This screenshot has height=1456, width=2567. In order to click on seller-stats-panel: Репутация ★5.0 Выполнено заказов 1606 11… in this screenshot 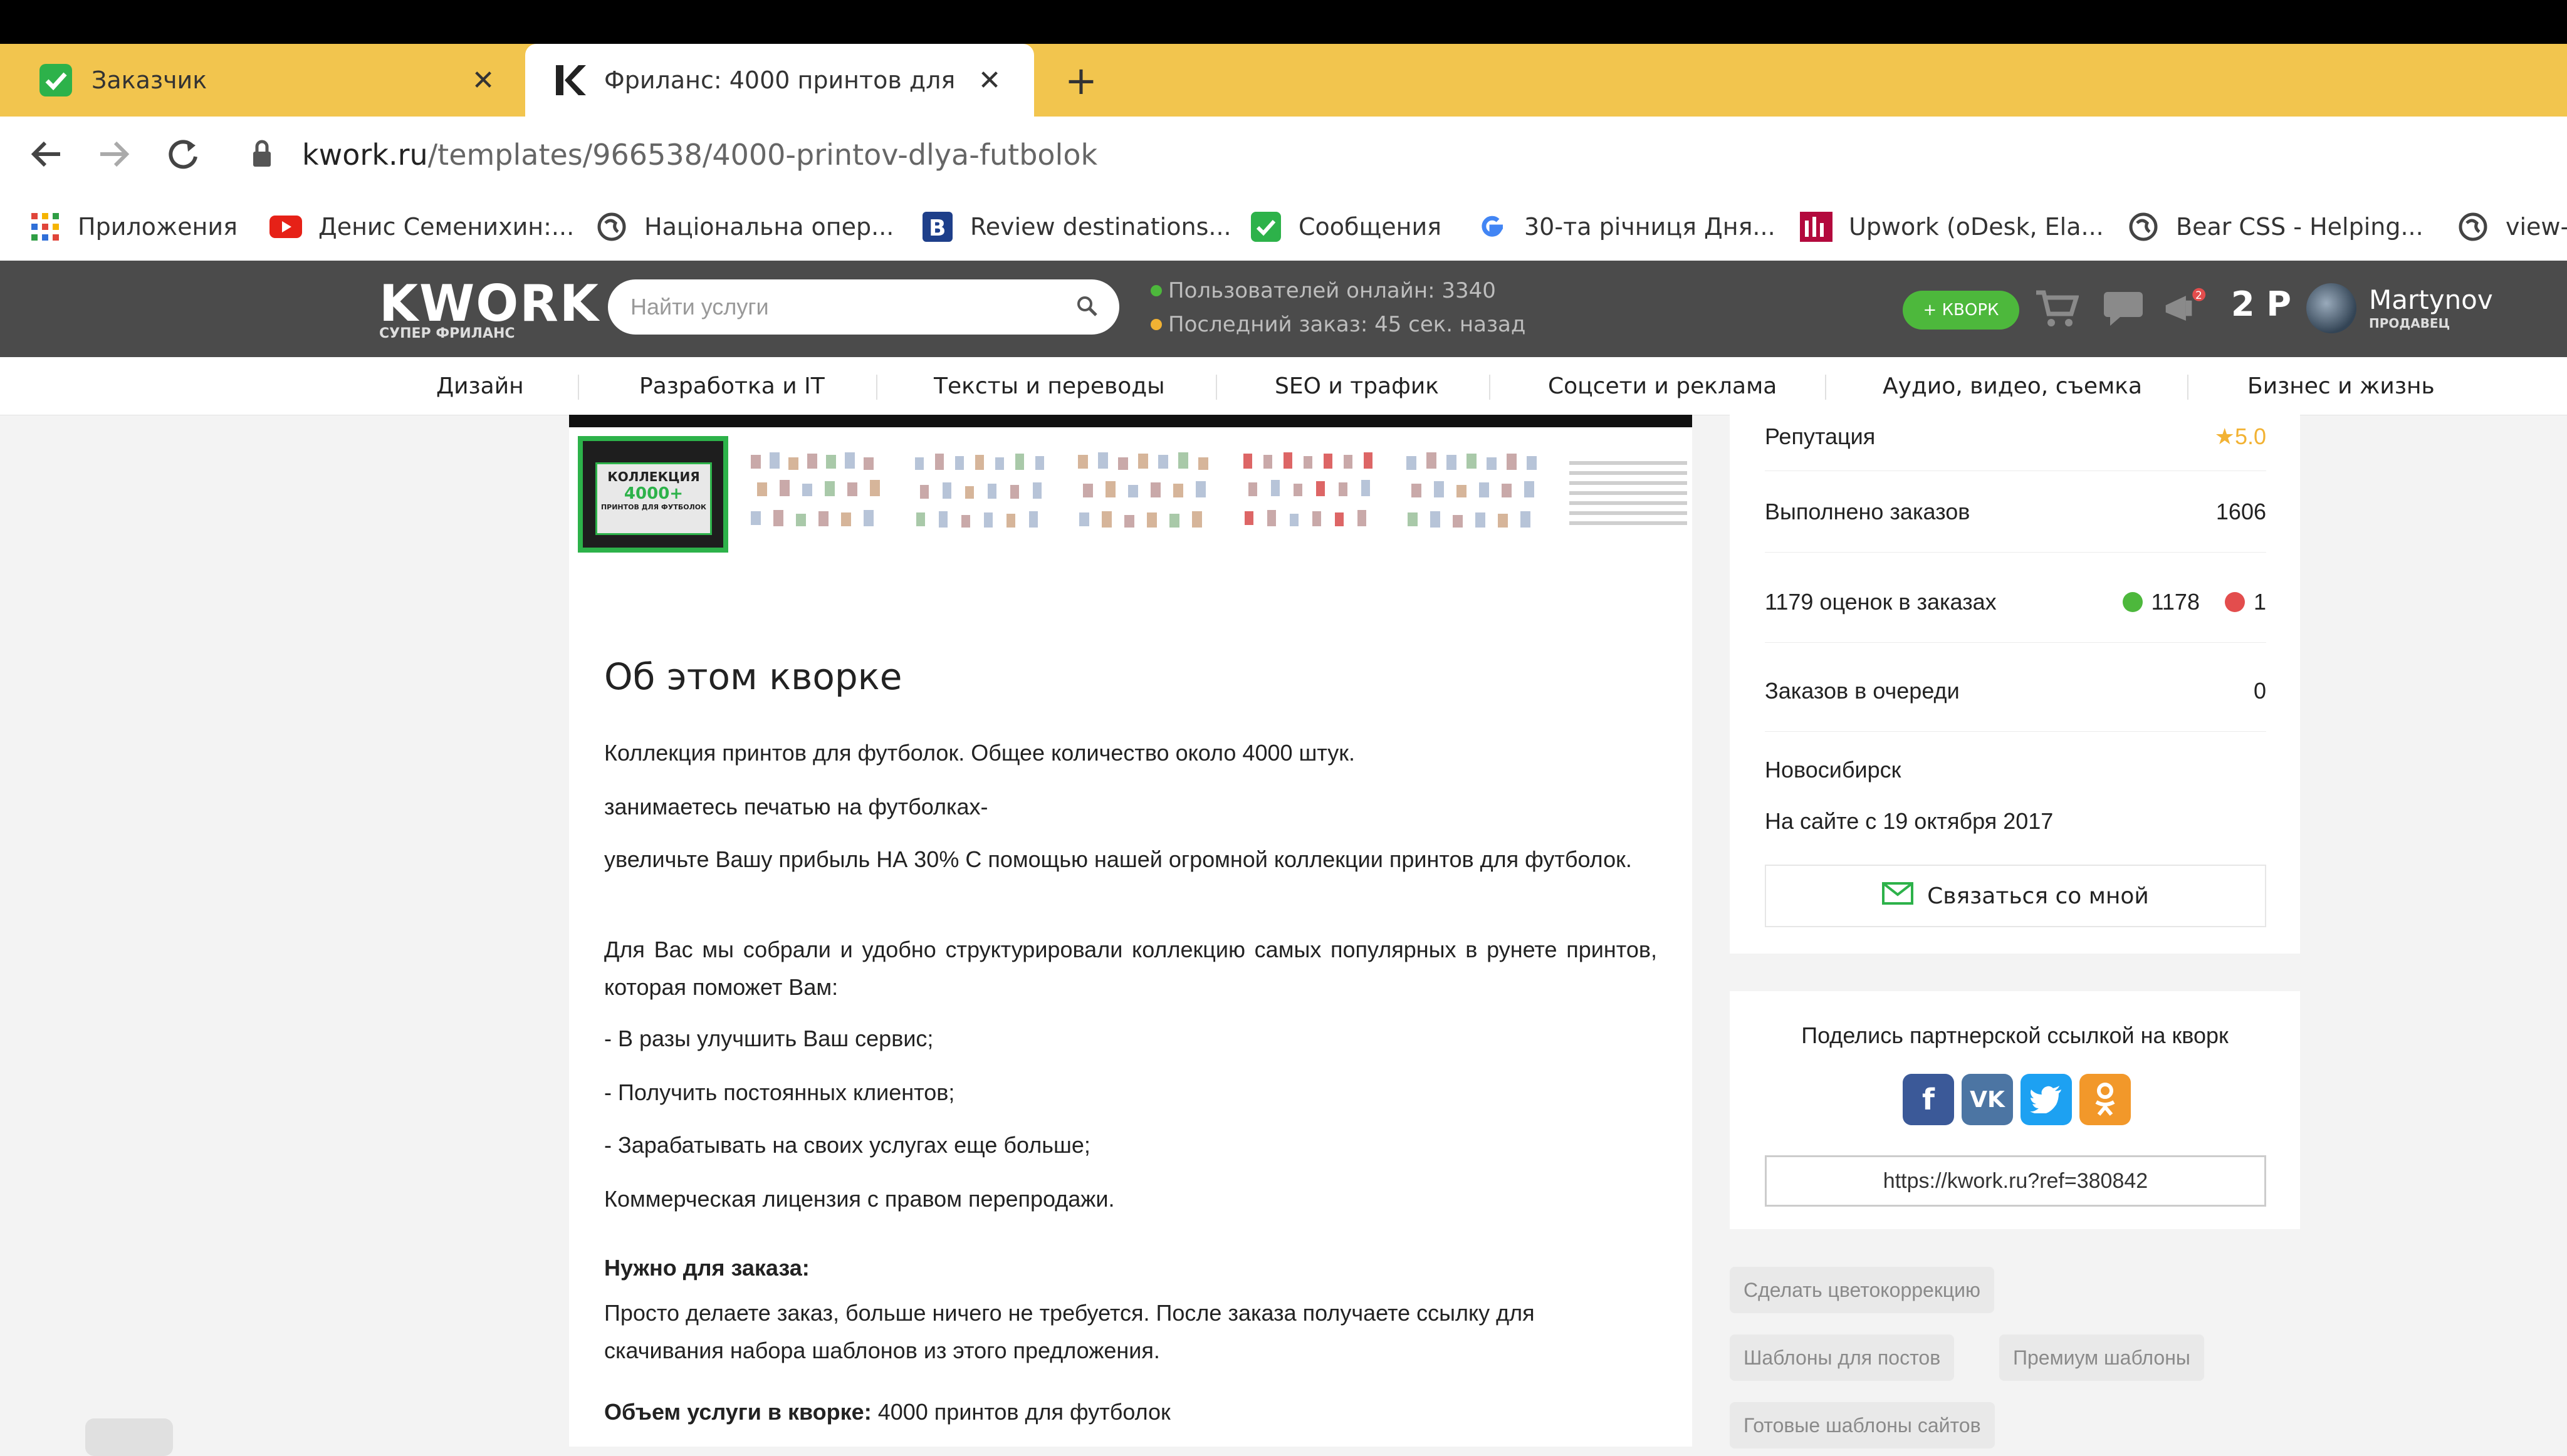, I will do `click(2015, 685)`.